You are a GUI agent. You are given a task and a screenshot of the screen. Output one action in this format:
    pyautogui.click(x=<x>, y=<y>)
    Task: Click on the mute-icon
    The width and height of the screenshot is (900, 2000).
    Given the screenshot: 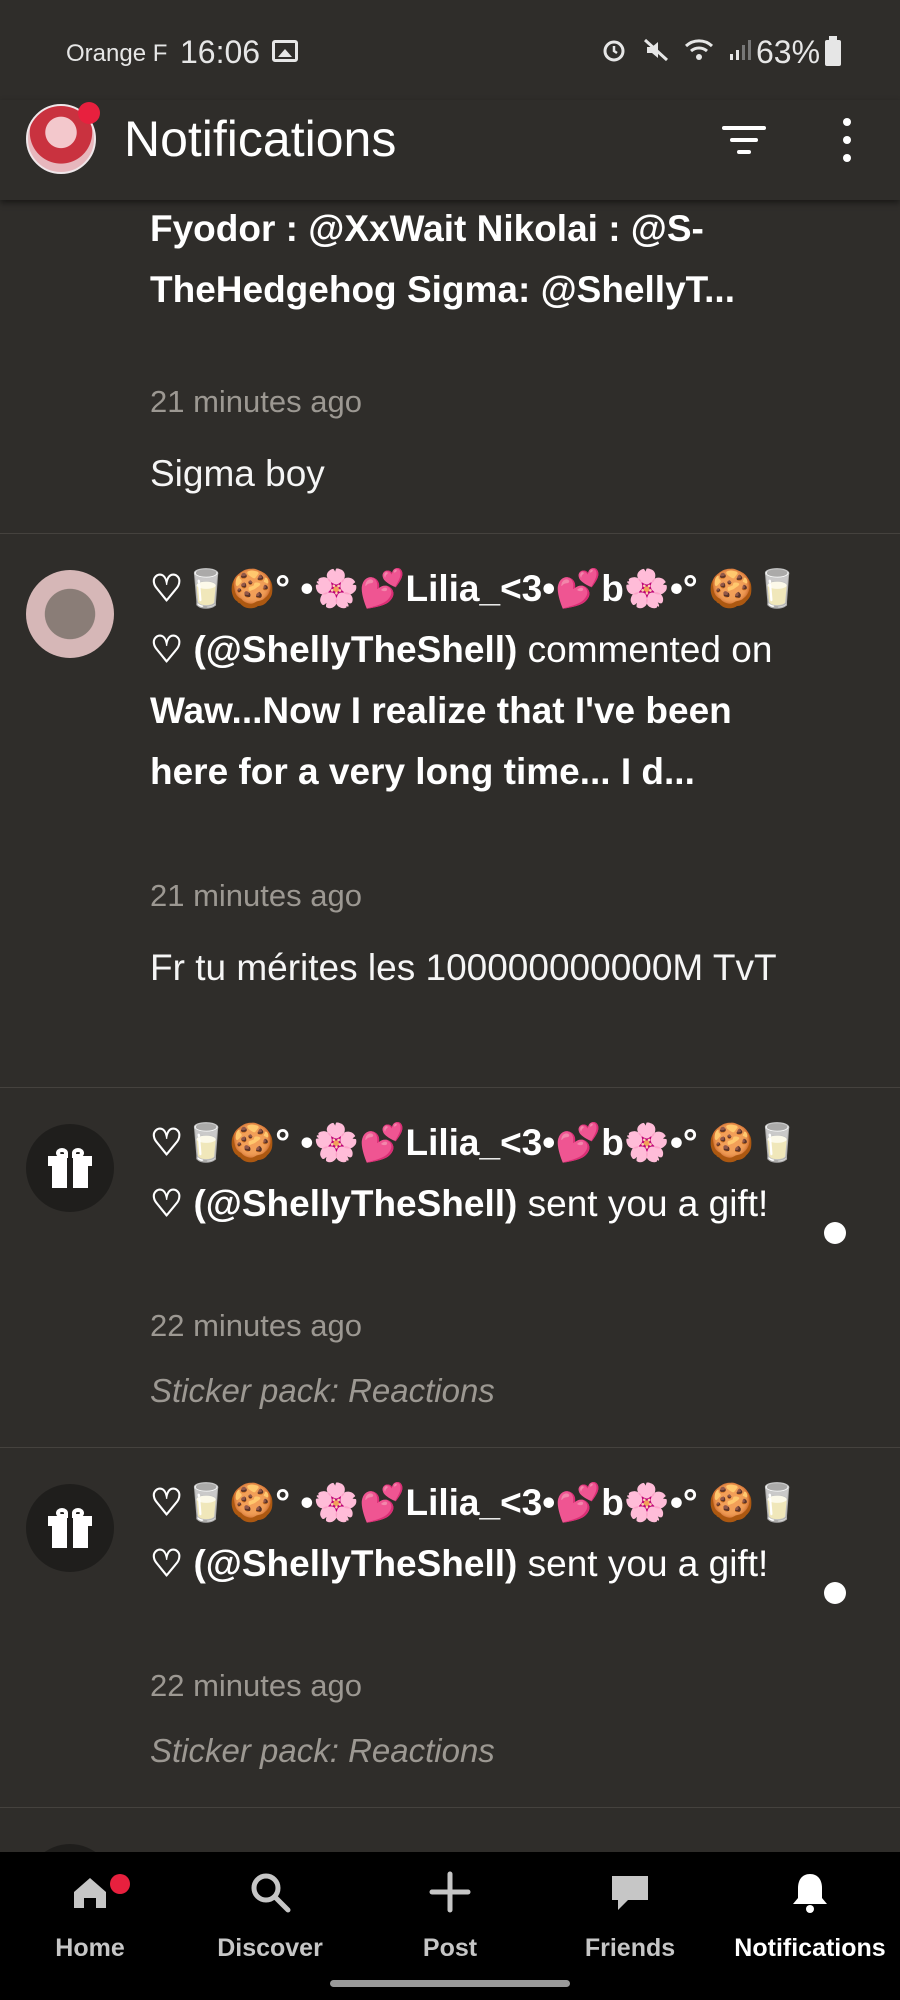 What is the action you would take?
    pyautogui.click(x=656, y=50)
    